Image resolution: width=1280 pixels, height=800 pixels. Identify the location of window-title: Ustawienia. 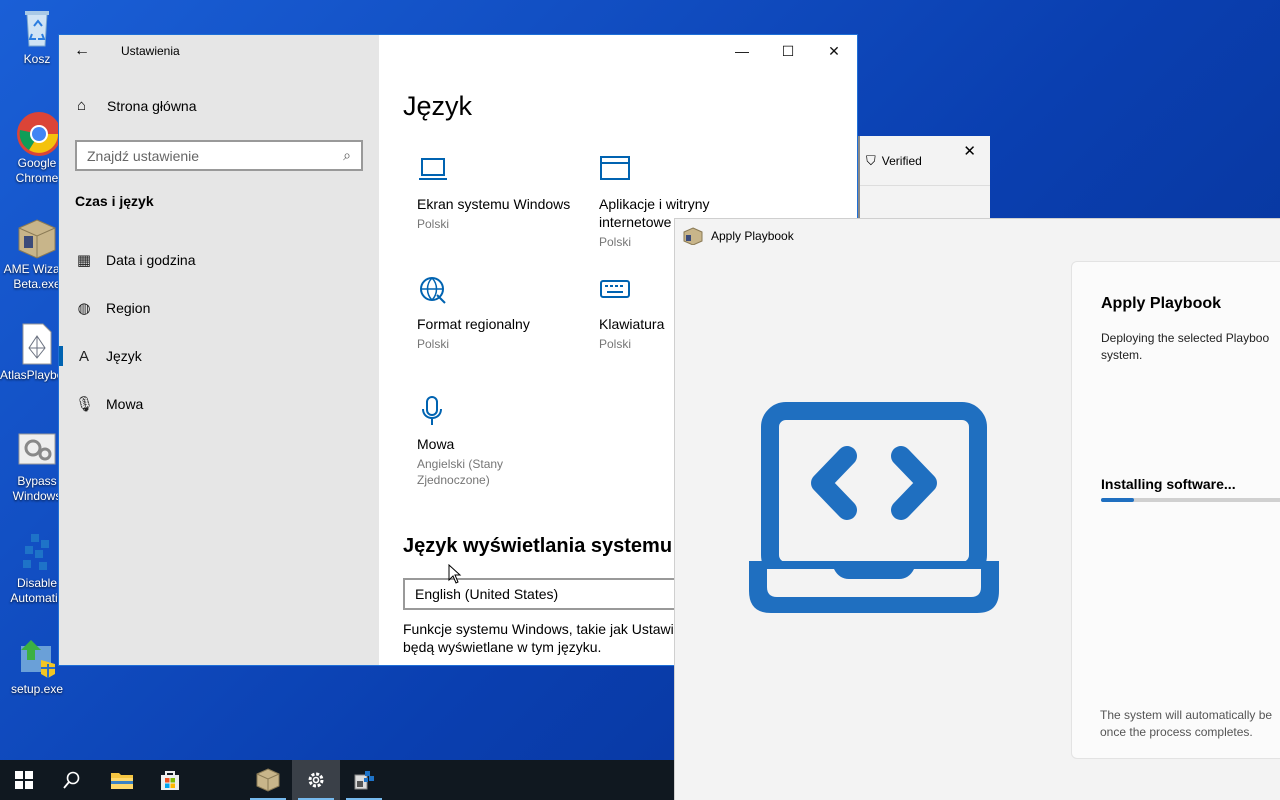
(150, 51).